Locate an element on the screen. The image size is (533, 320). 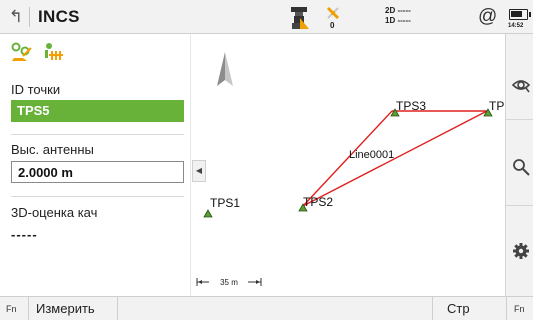
satellite-count: 0 is located at coordinates (332, 25).